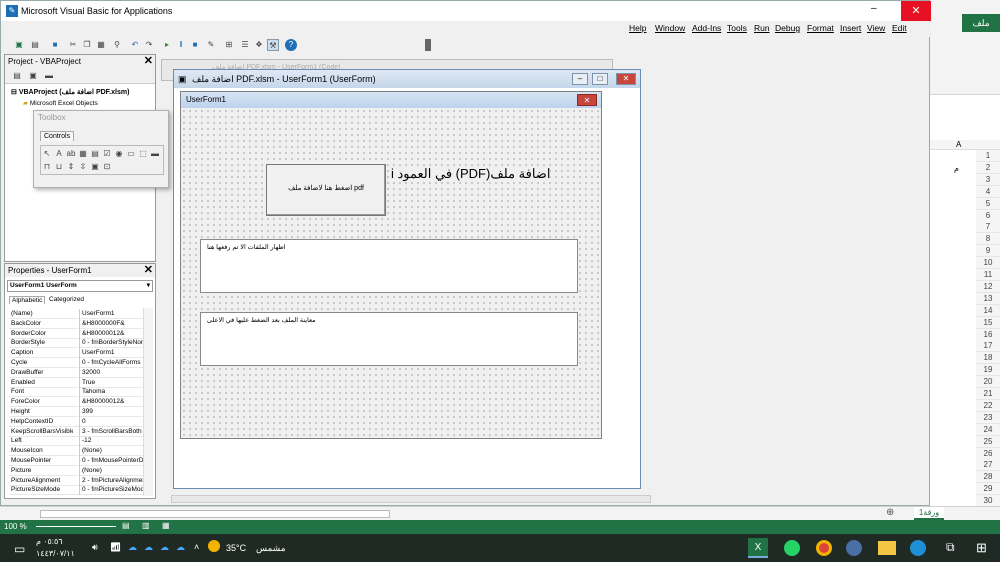 The image size is (1000, 562). Describe the element at coordinates (132, 547) in the screenshot. I see `cloud-icon: ☁` at that location.